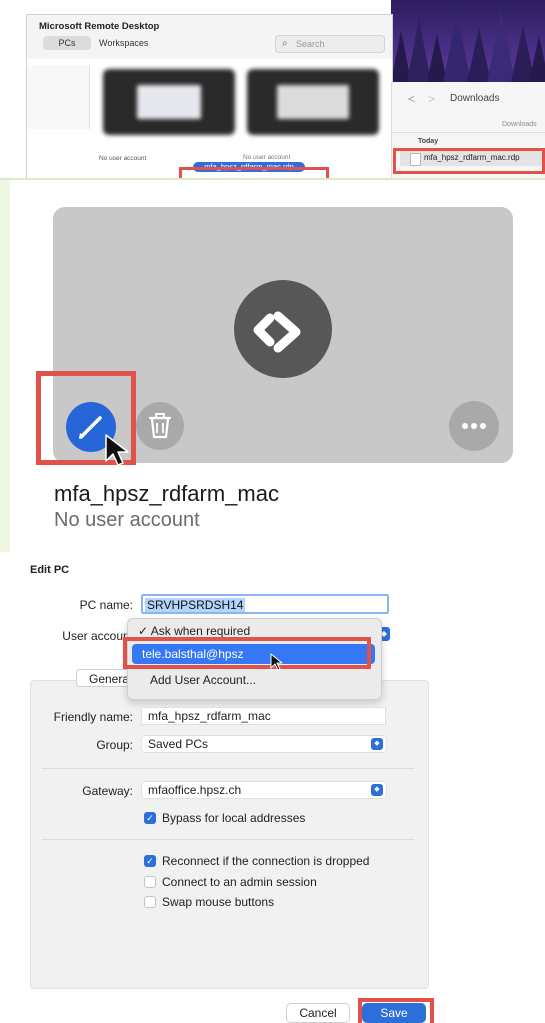  Describe the element at coordinates (114, 745) in the screenshot. I see `group-label: Group:` at that location.